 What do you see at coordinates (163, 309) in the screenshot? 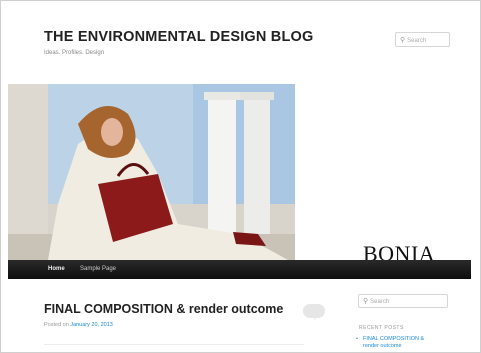
I see `post-title: FINAL COMPOSITION & render outcome` at bounding box center [163, 309].